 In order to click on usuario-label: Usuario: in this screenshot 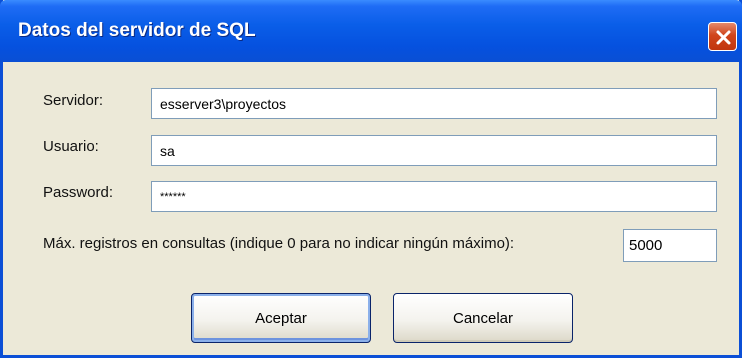, I will do `click(71, 146)`.